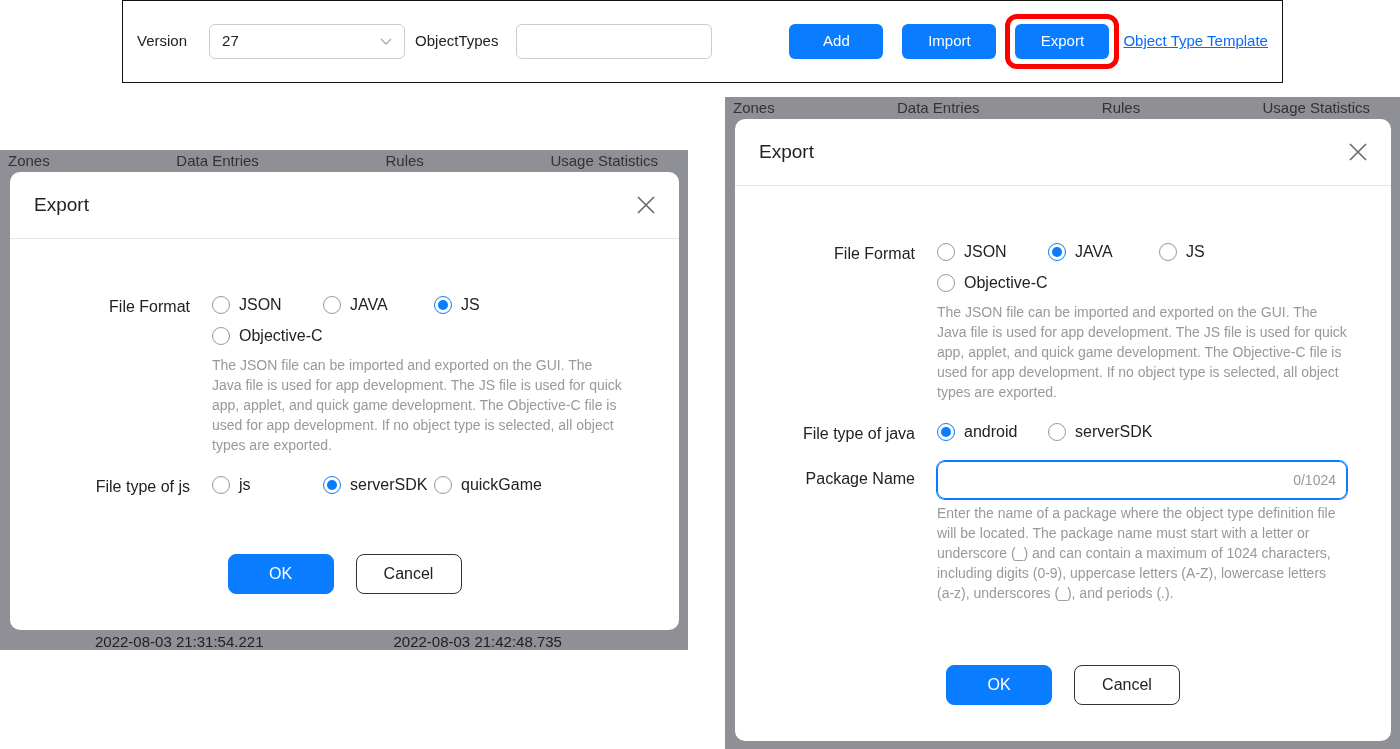 This screenshot has width=1400, height=749. What do you see at coordinates (230, 41) in the screenshot?
I see `select-value: 27` at bounding box center [230, 41].